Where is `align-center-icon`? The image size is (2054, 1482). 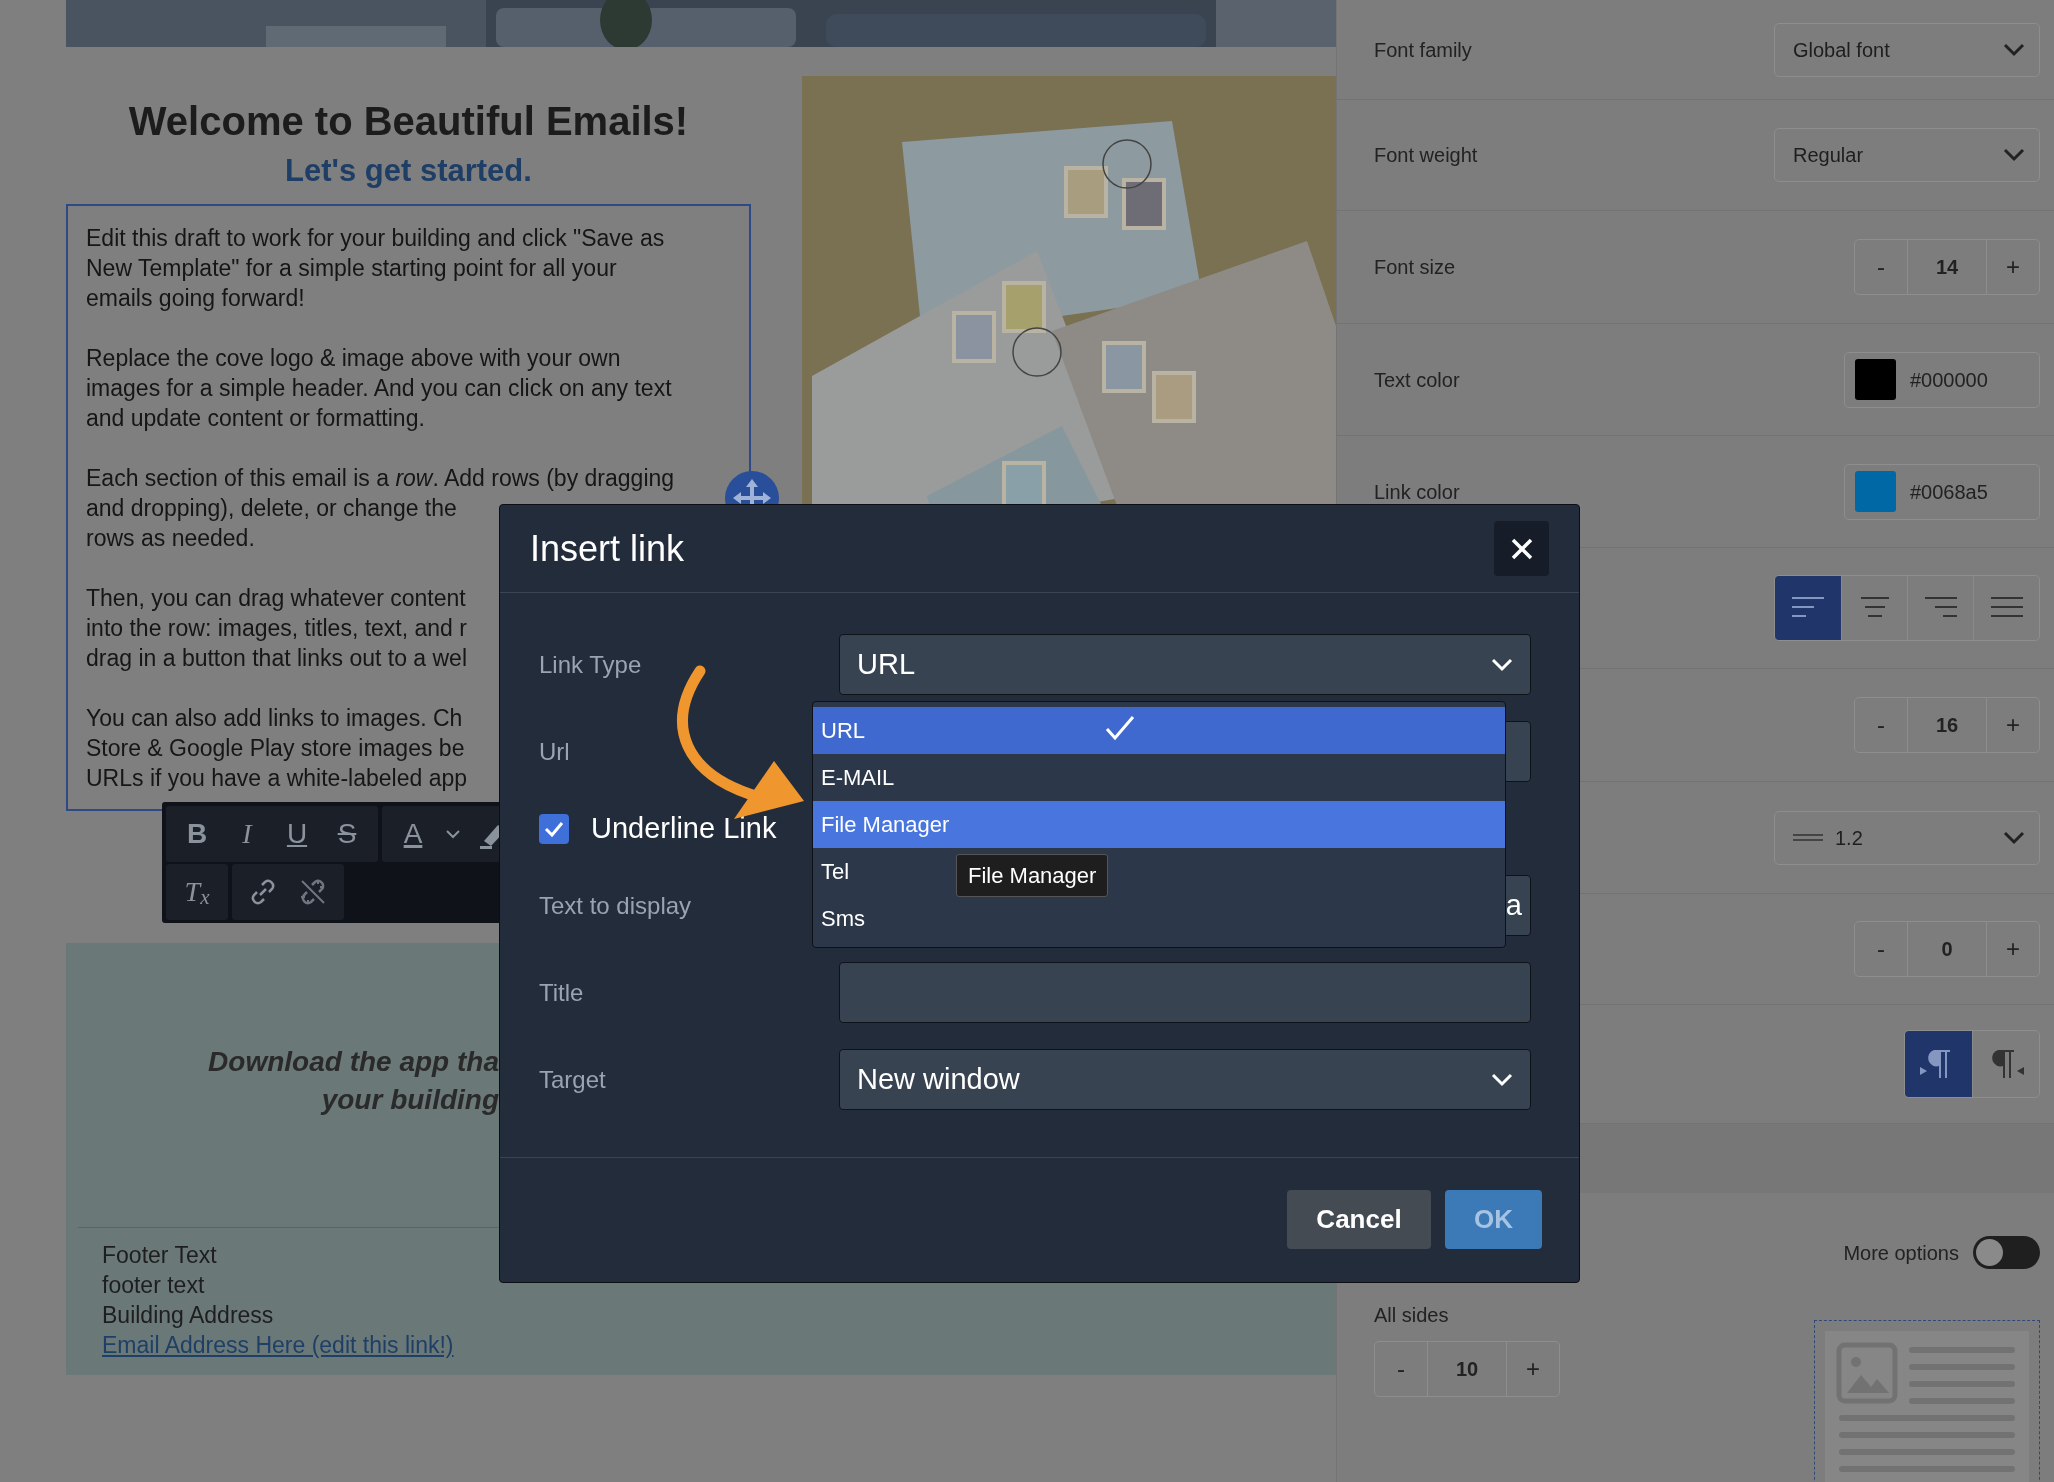 align-center-icon is located at coordinates (1874, 608).